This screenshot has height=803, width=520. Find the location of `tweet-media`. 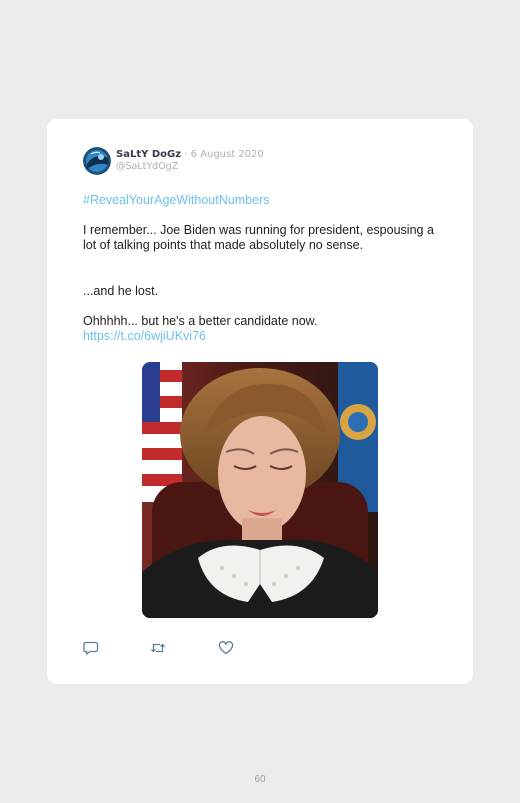

tweet-media is located at coordinates (260, 490).